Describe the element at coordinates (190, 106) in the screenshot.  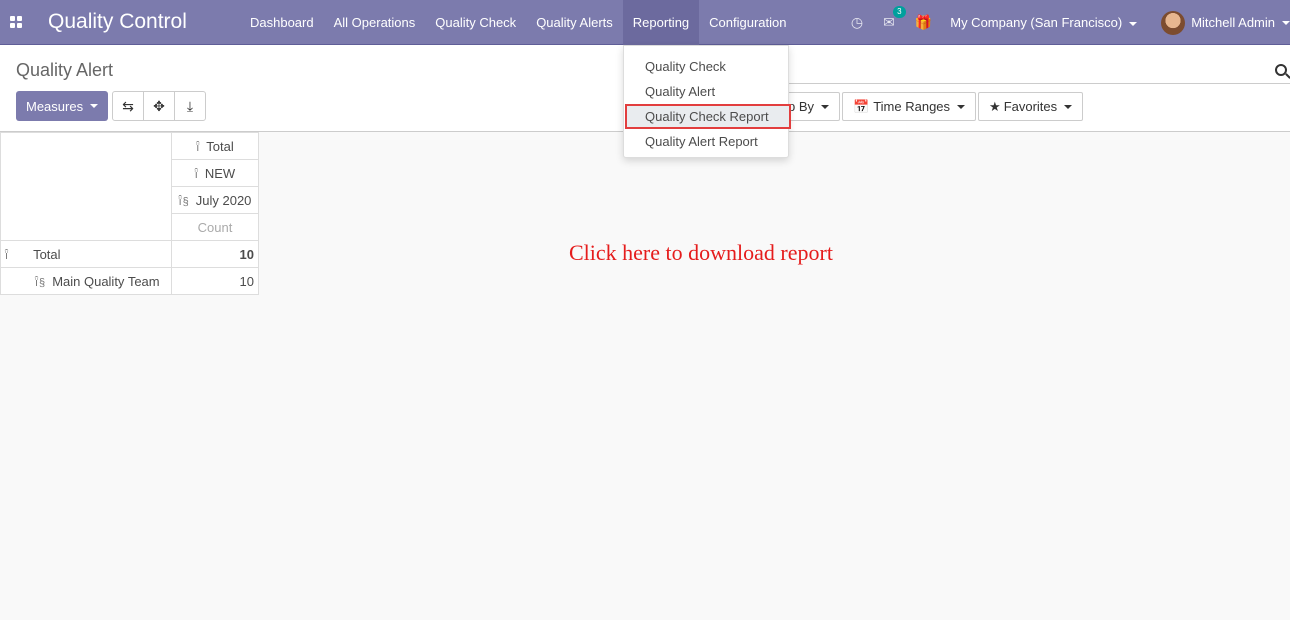
I see `download-icon: ⤓` at that location.